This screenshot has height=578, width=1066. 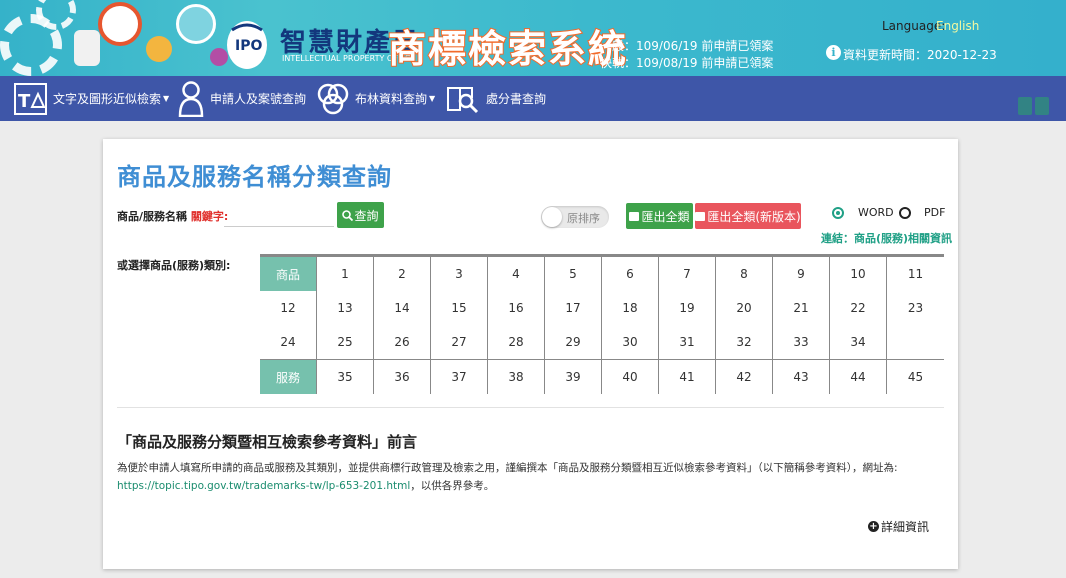 What do you see at coordinates (516, 308) in the screenshot?
I see `class-cell: 16` at bounding box center [516, 308].